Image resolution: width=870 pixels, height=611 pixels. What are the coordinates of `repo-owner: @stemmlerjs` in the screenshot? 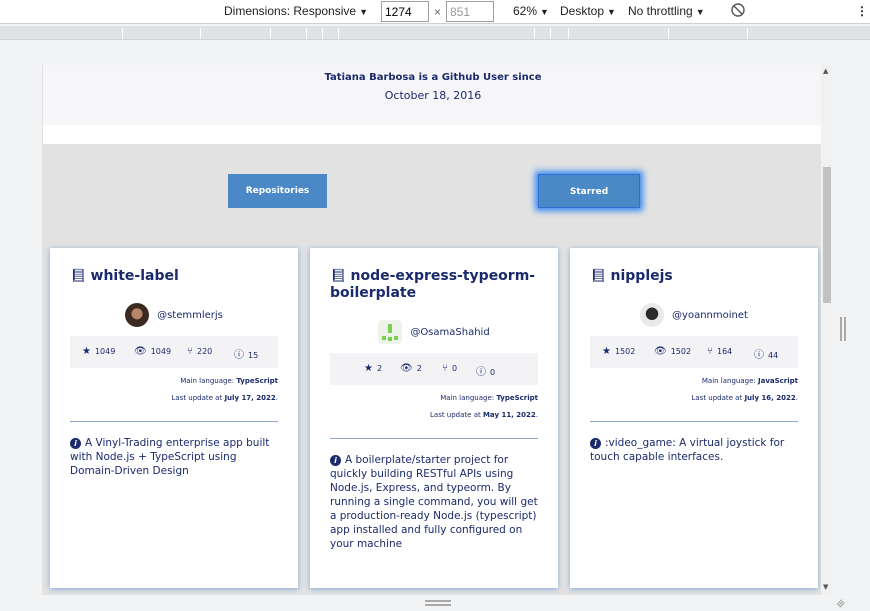 It's located at (174, 315).